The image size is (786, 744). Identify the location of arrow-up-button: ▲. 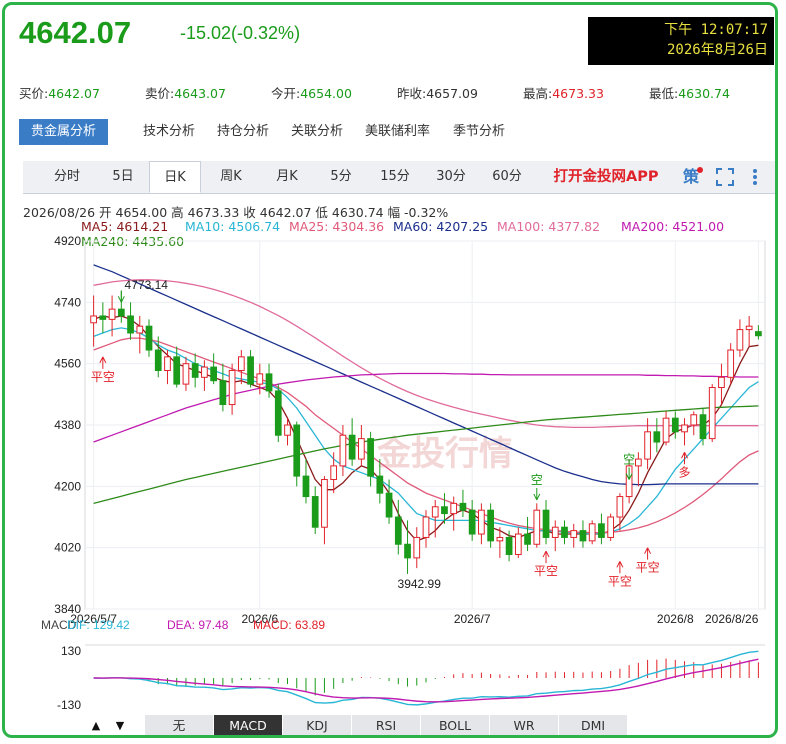
(96, 725).